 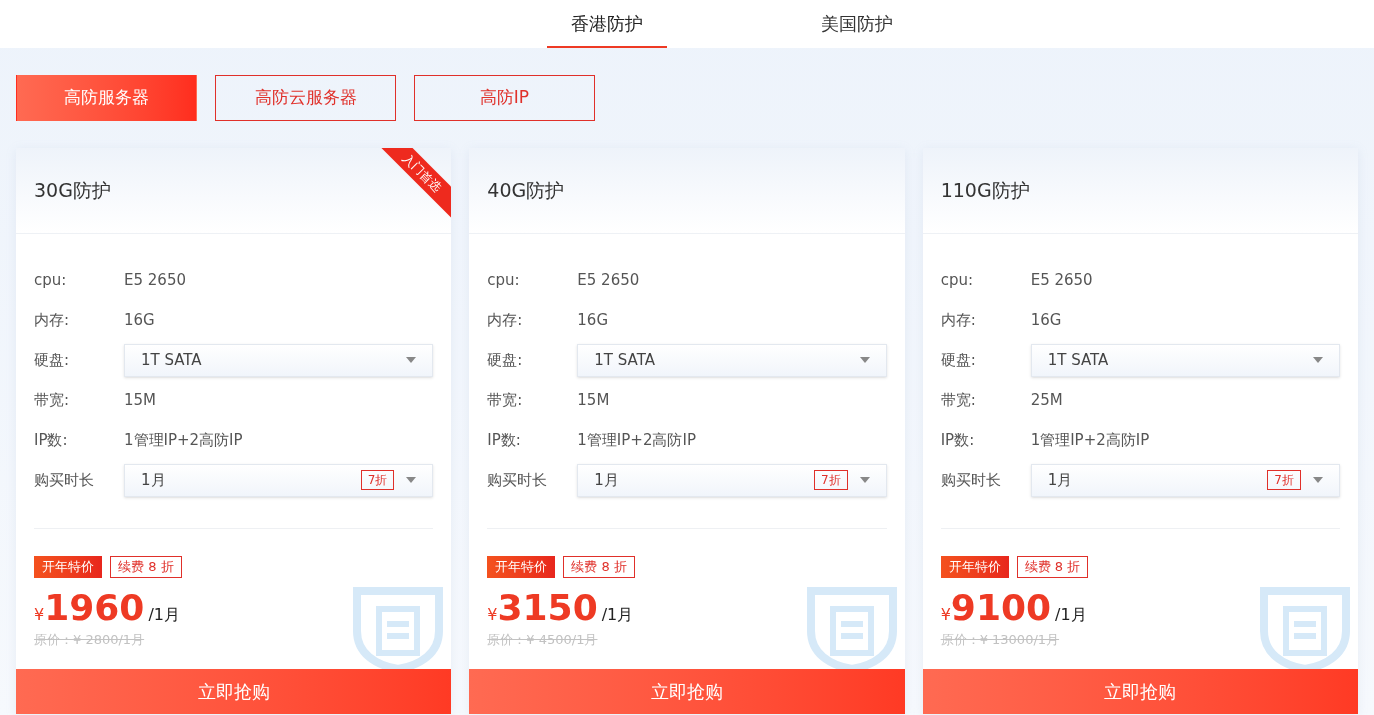 What do you see at coordinates (985, 191) in the screenshot?
I see `plan-title: 110G防护` at bounding box center [985, 191].